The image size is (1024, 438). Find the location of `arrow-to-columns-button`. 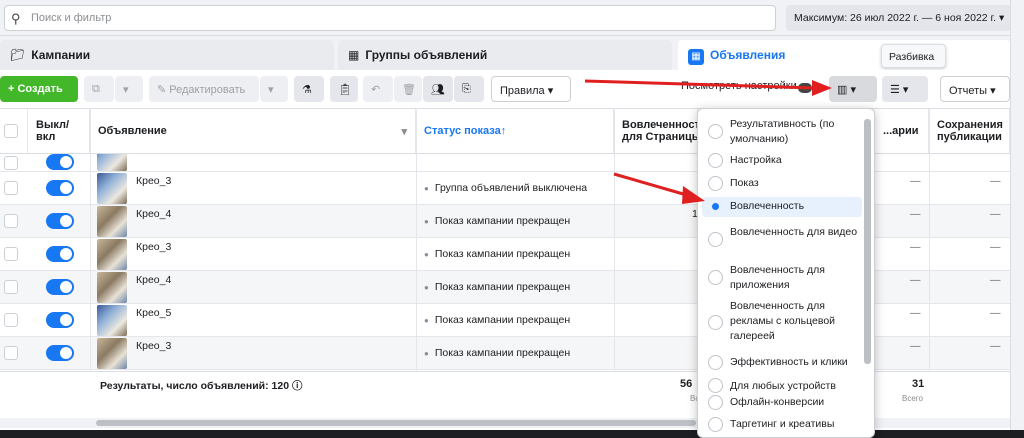

arrow-to-columns-button is located at coordinates (708, 87).